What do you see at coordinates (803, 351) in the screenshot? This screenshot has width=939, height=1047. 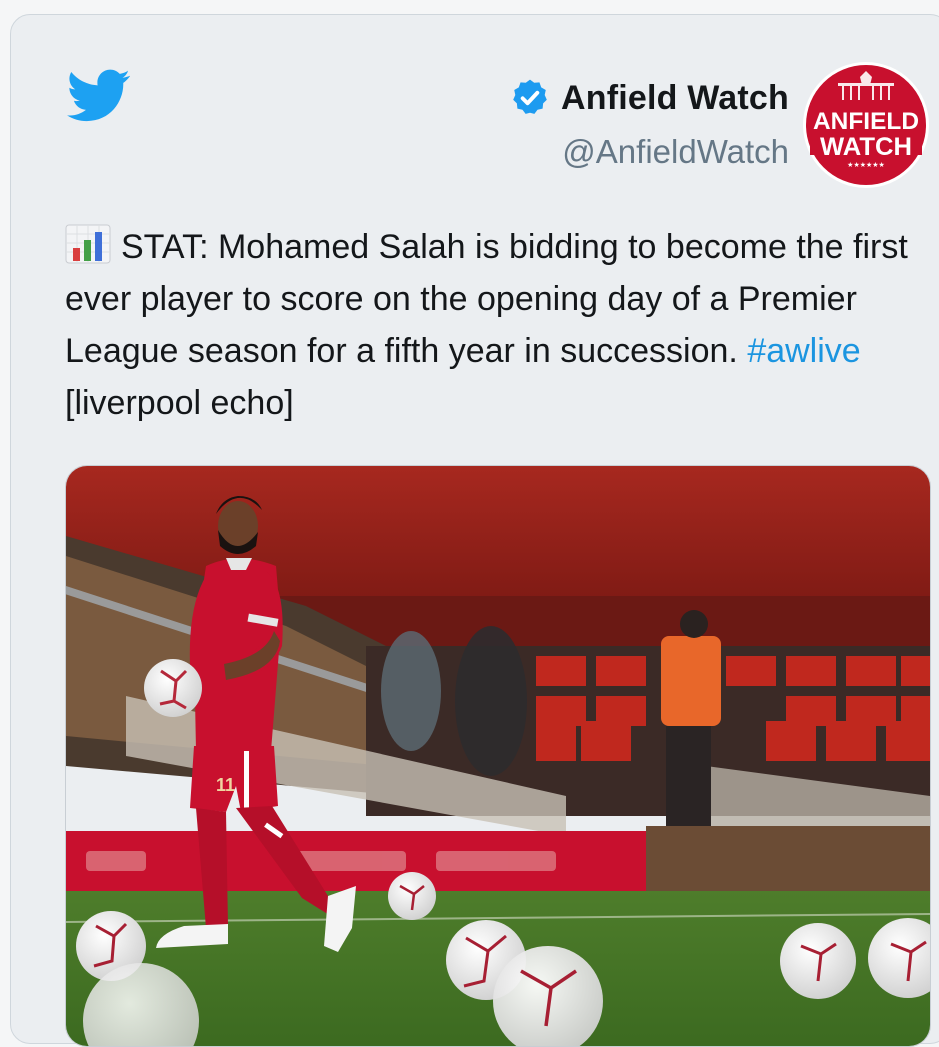 I see `hashtag-link: #awlive` at bounding box center [803, 351].